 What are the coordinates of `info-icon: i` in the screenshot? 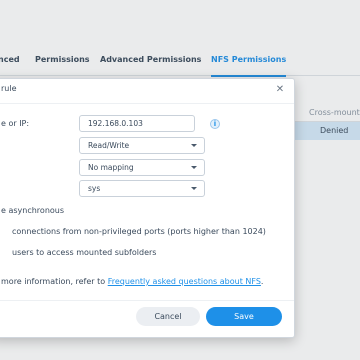 It's located at (215, 124).